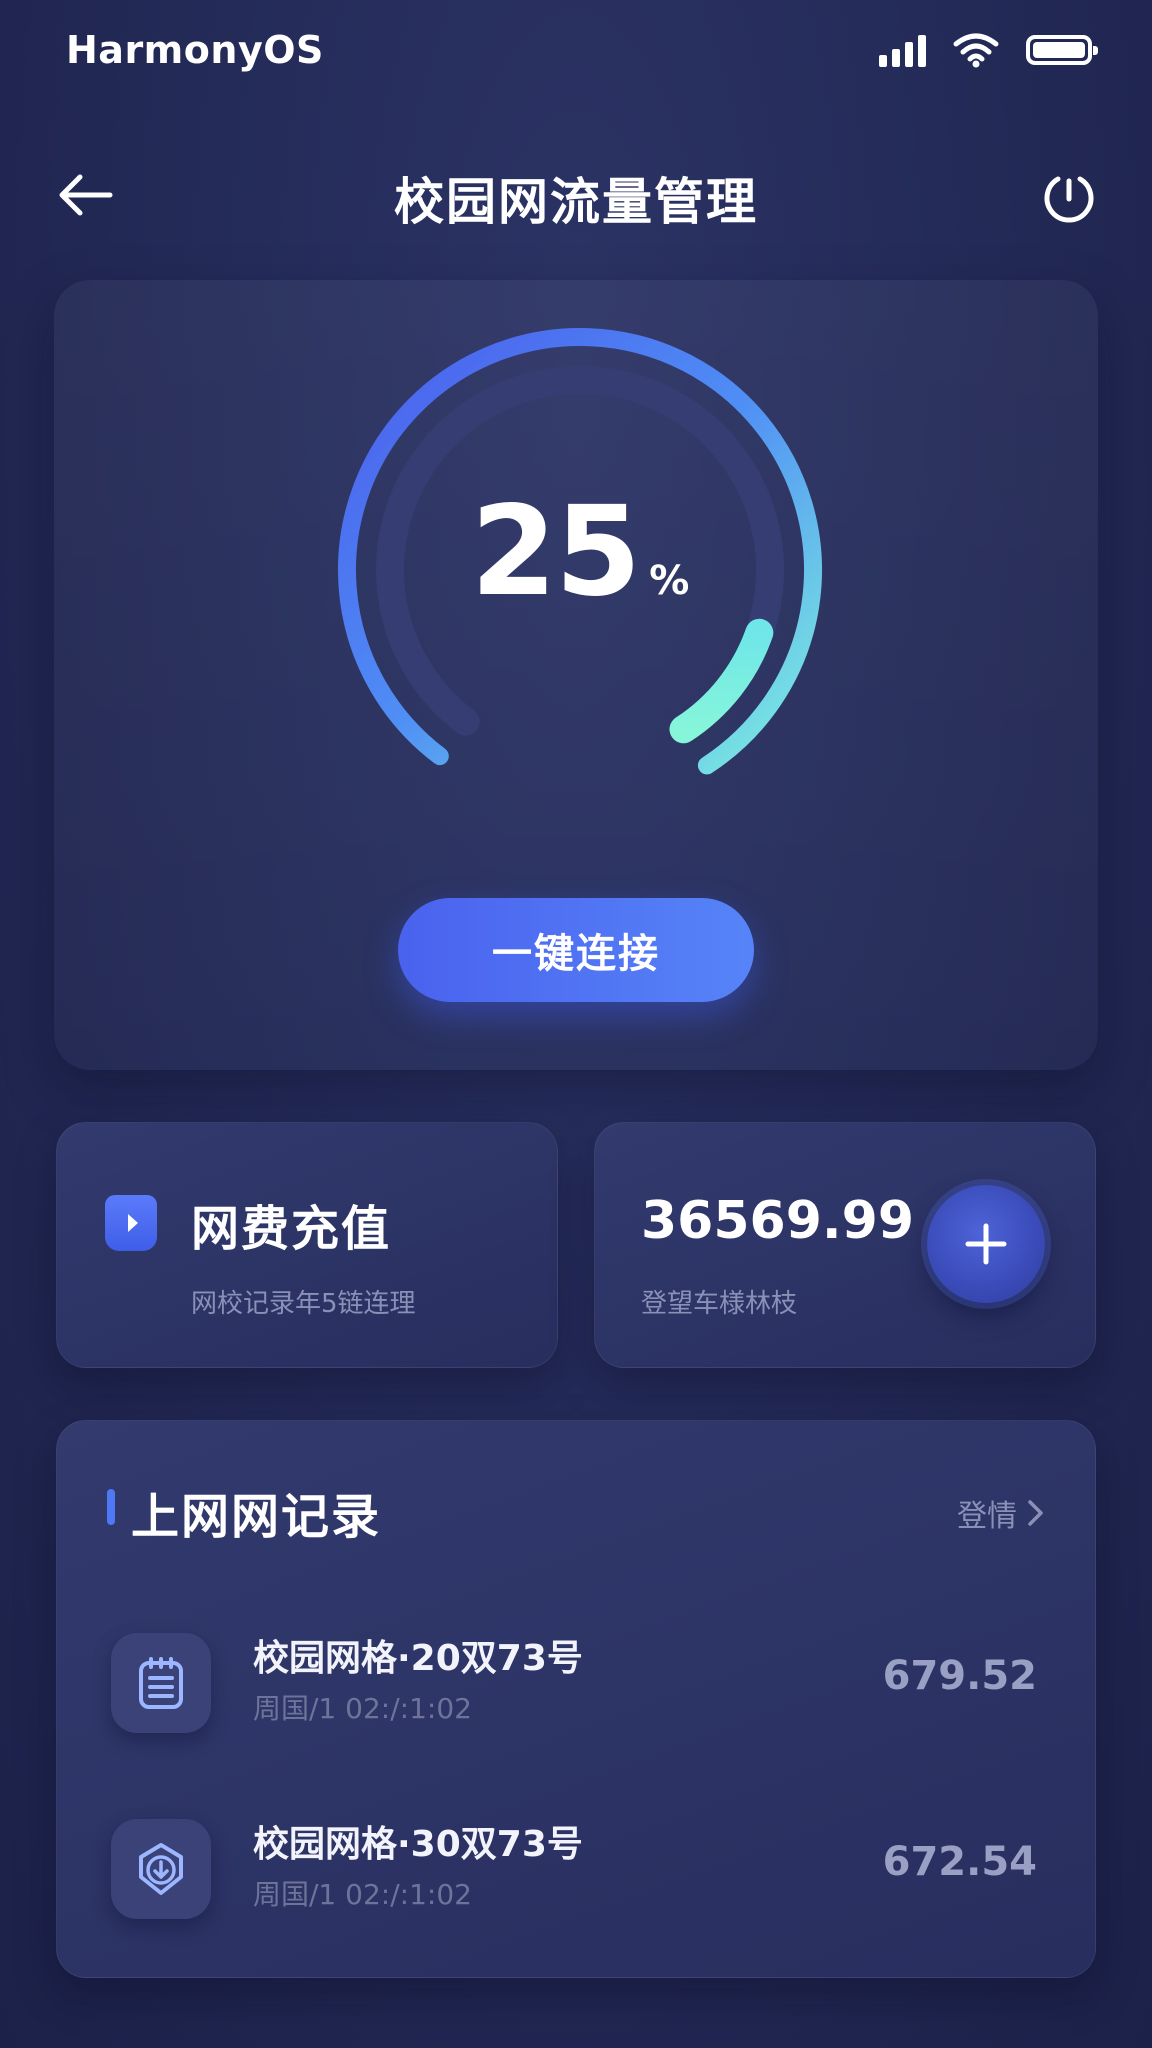 Image resolution: width=1152 pixels, height=2048 pixels. I want to click on recharge-card: 网费充值 网校记录年5链连理, so click(307, 1245).